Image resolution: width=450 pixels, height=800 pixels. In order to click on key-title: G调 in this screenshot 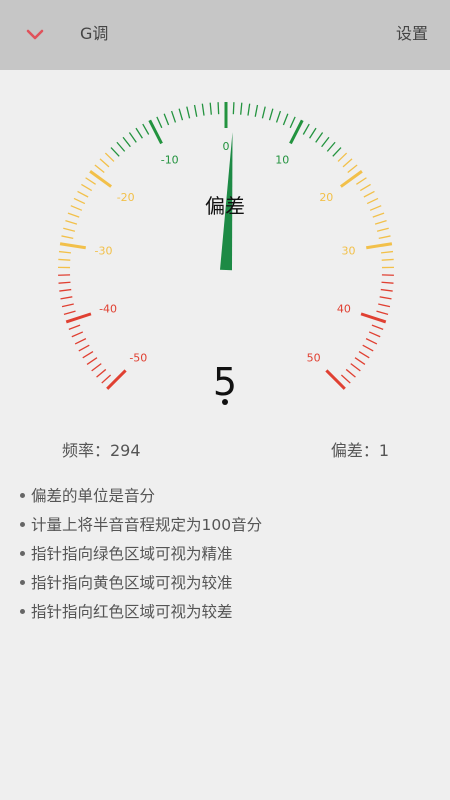, I will do `click(94, 33)`.